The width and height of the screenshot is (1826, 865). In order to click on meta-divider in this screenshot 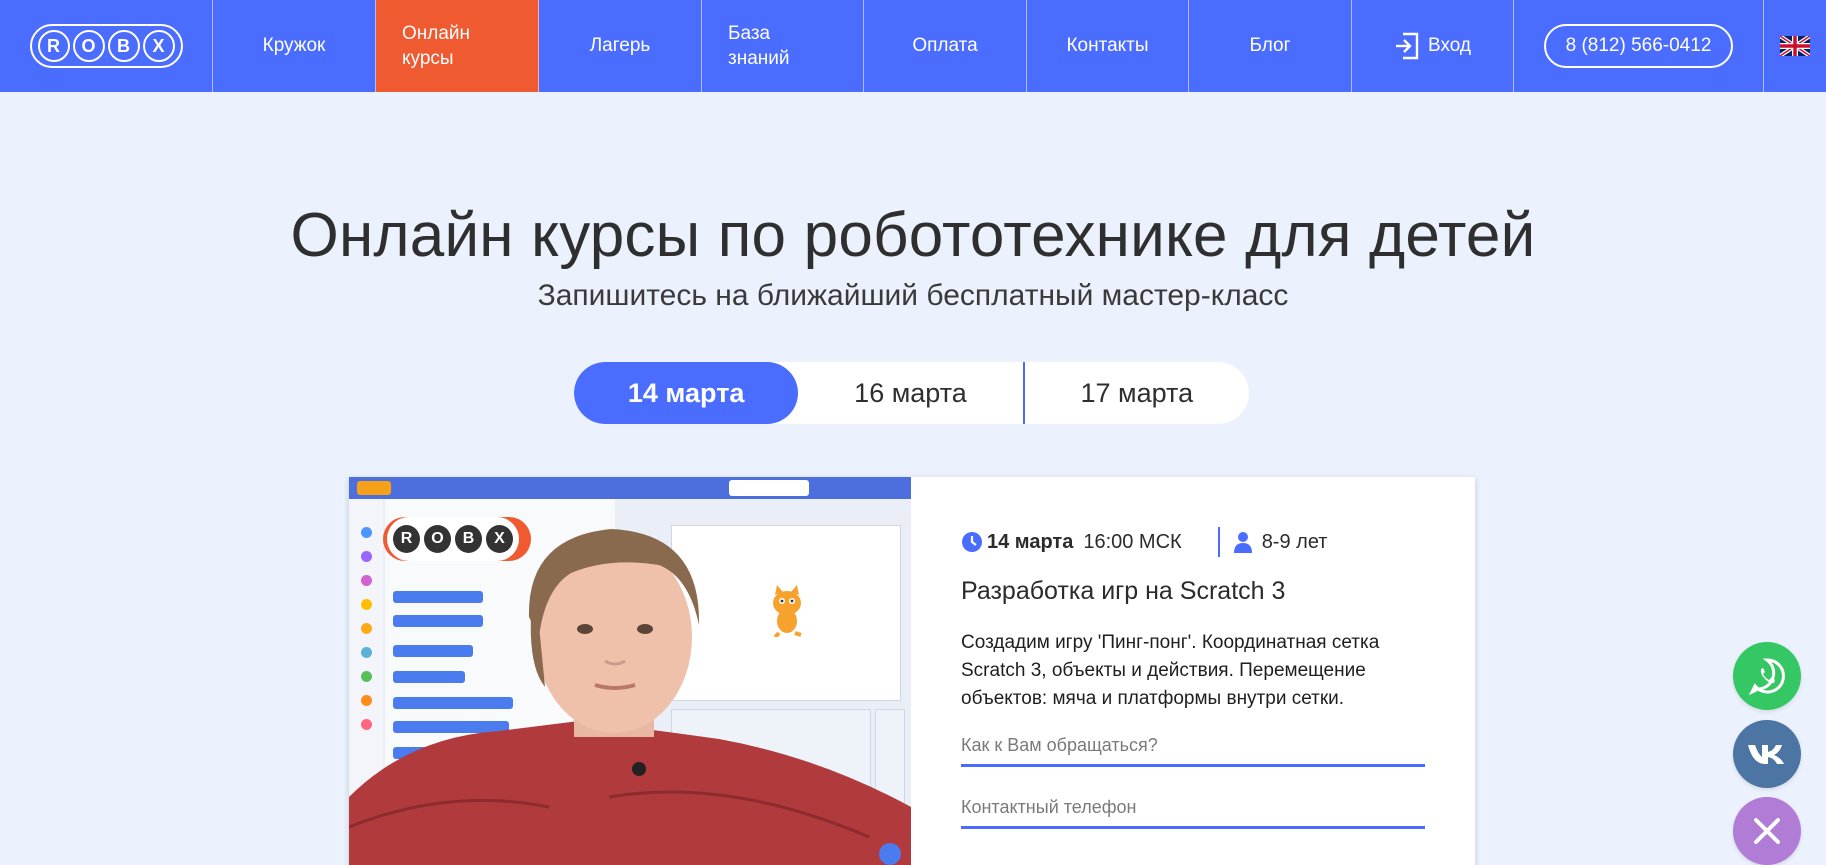, I will do `click(1218, 542)`.